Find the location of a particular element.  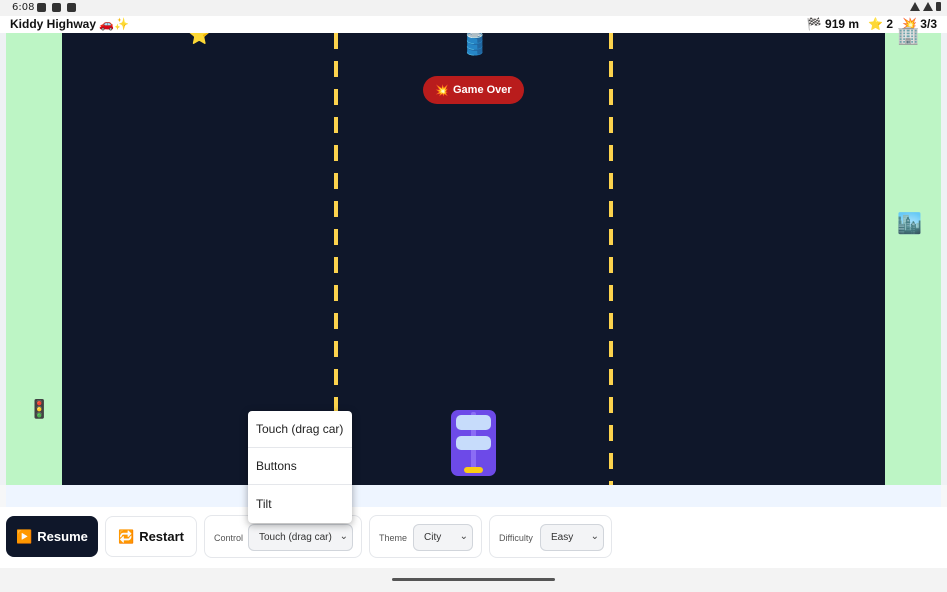

home-gesture-handle is located at coordinates (473, 579).